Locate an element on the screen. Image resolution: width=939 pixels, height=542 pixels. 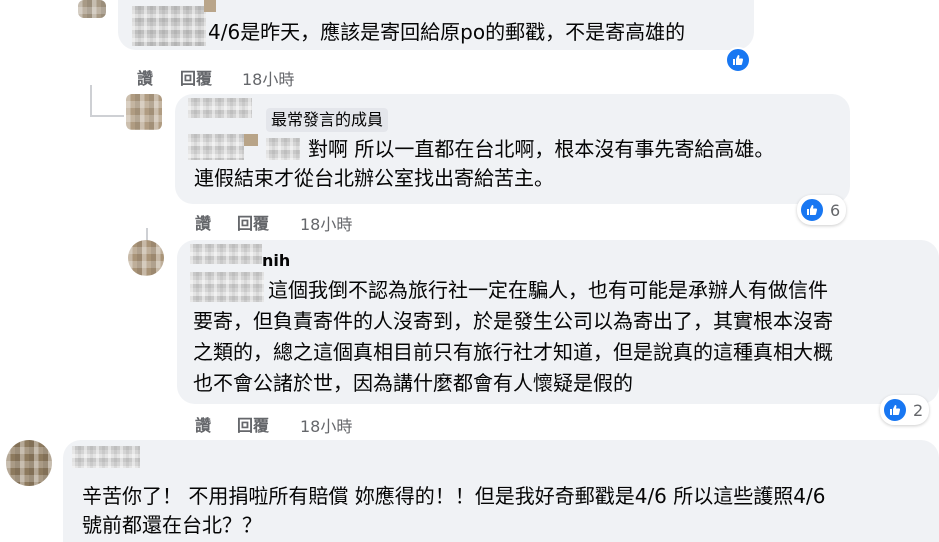
reaction-summary: 2 is located at coordinates (905, 410).